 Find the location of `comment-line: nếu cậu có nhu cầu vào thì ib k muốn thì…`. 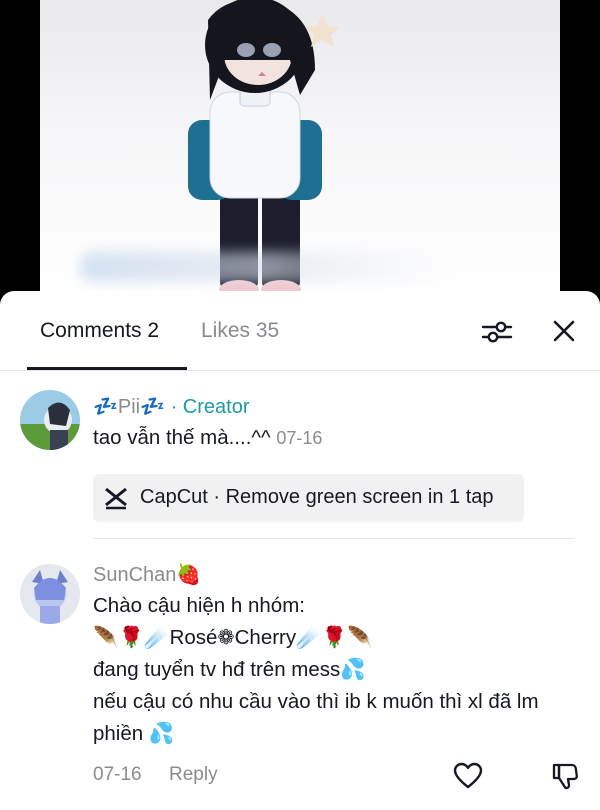

comment-line: nếu cậu có nhu cầu vào thì ib k muốn thì… is located at coordinates (316, 701).